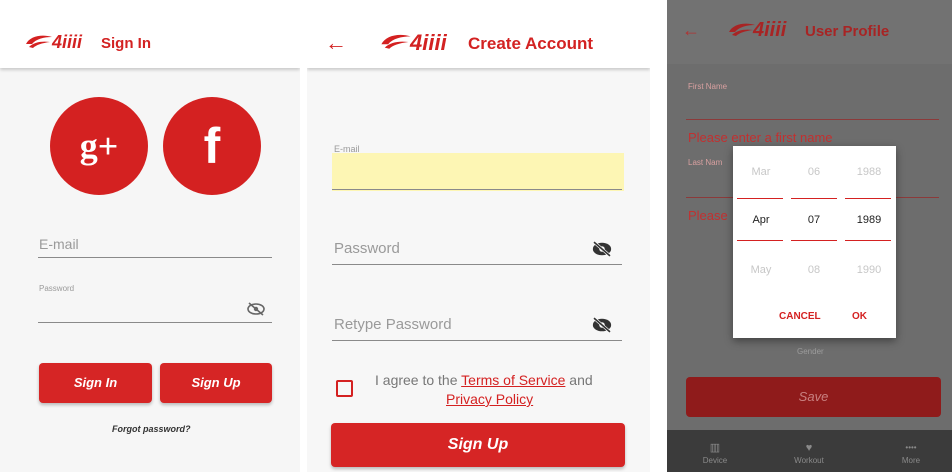  What do you see at coordinates (347, 149) in the screenshot?
I see `email-label: E-mail` at bounding box center [347, 149].